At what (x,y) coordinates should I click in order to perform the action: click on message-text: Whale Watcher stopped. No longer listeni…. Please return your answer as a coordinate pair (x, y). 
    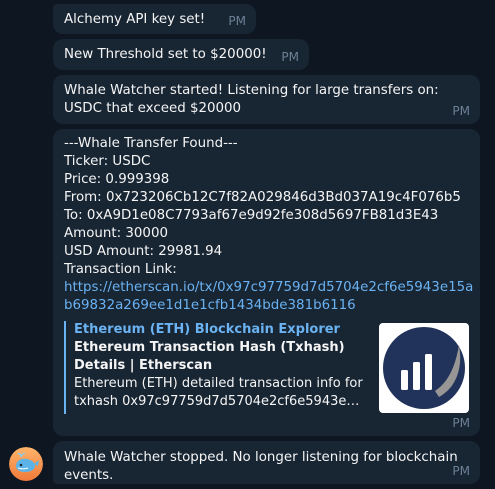
    Looking at the image, I should click on (261, 466).